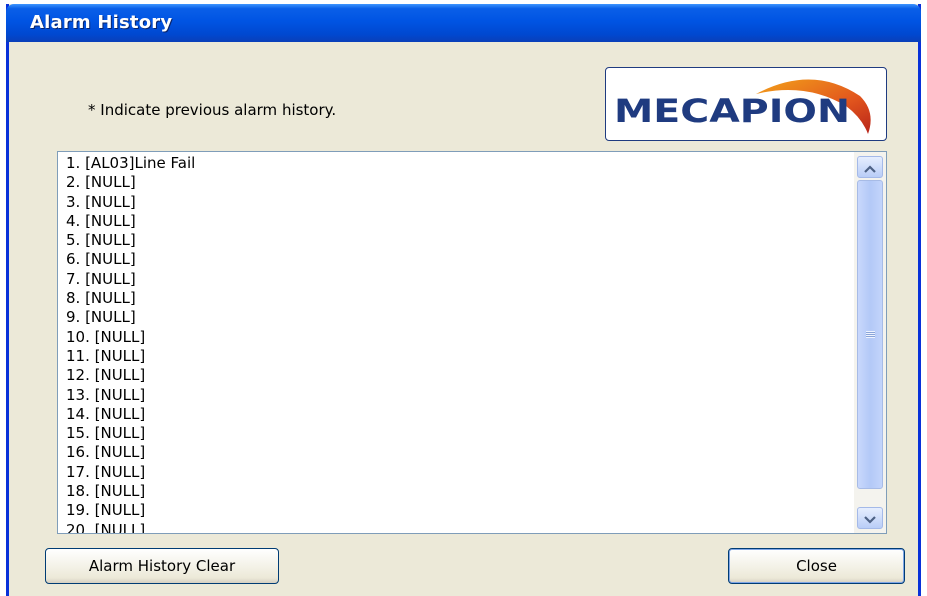  Describe the element at coordinates (461, 510) in the screenshot. I see `list-item: 19. [NULL]` at that location.